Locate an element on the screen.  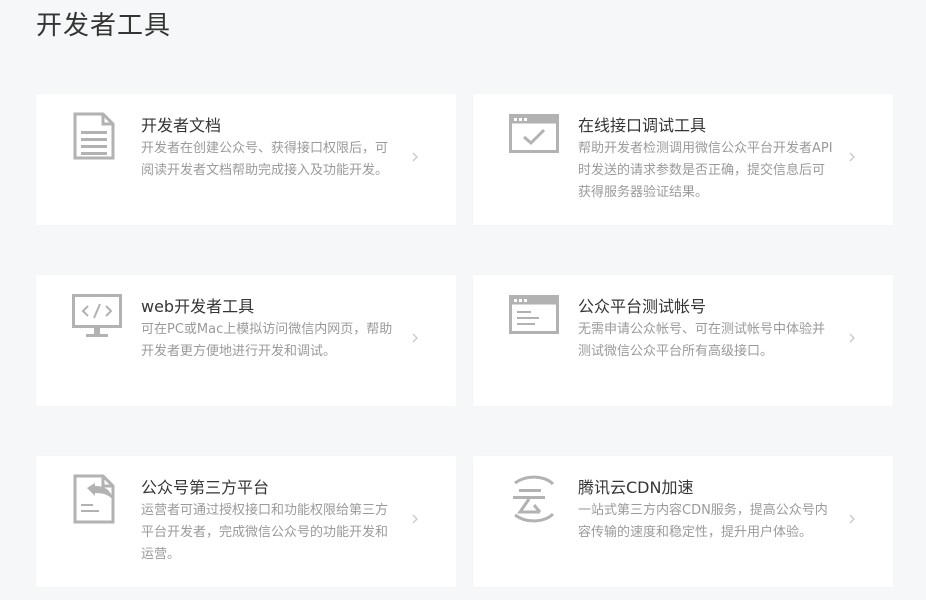
monitor-code-icon is located at coordinates (98, 318).